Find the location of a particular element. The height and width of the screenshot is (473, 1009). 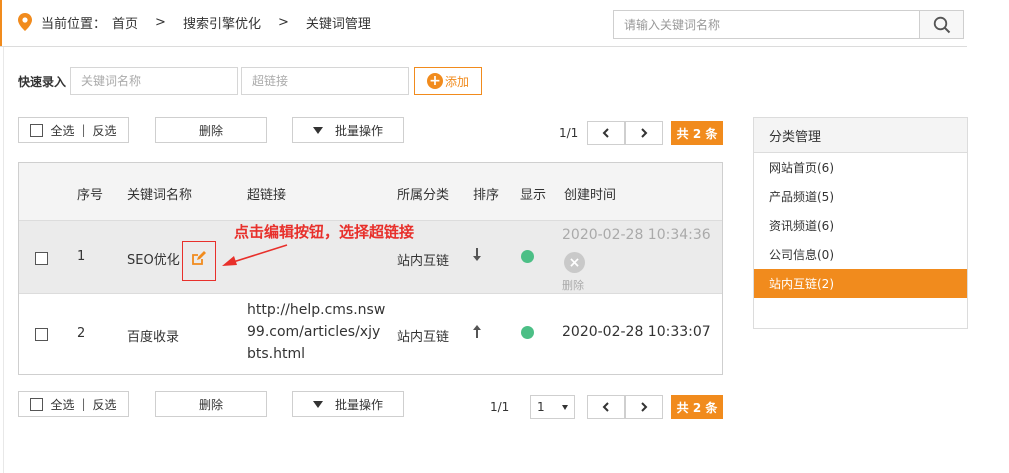

row-hyperlink-line: bts.html is located at coordinates (276, 354).